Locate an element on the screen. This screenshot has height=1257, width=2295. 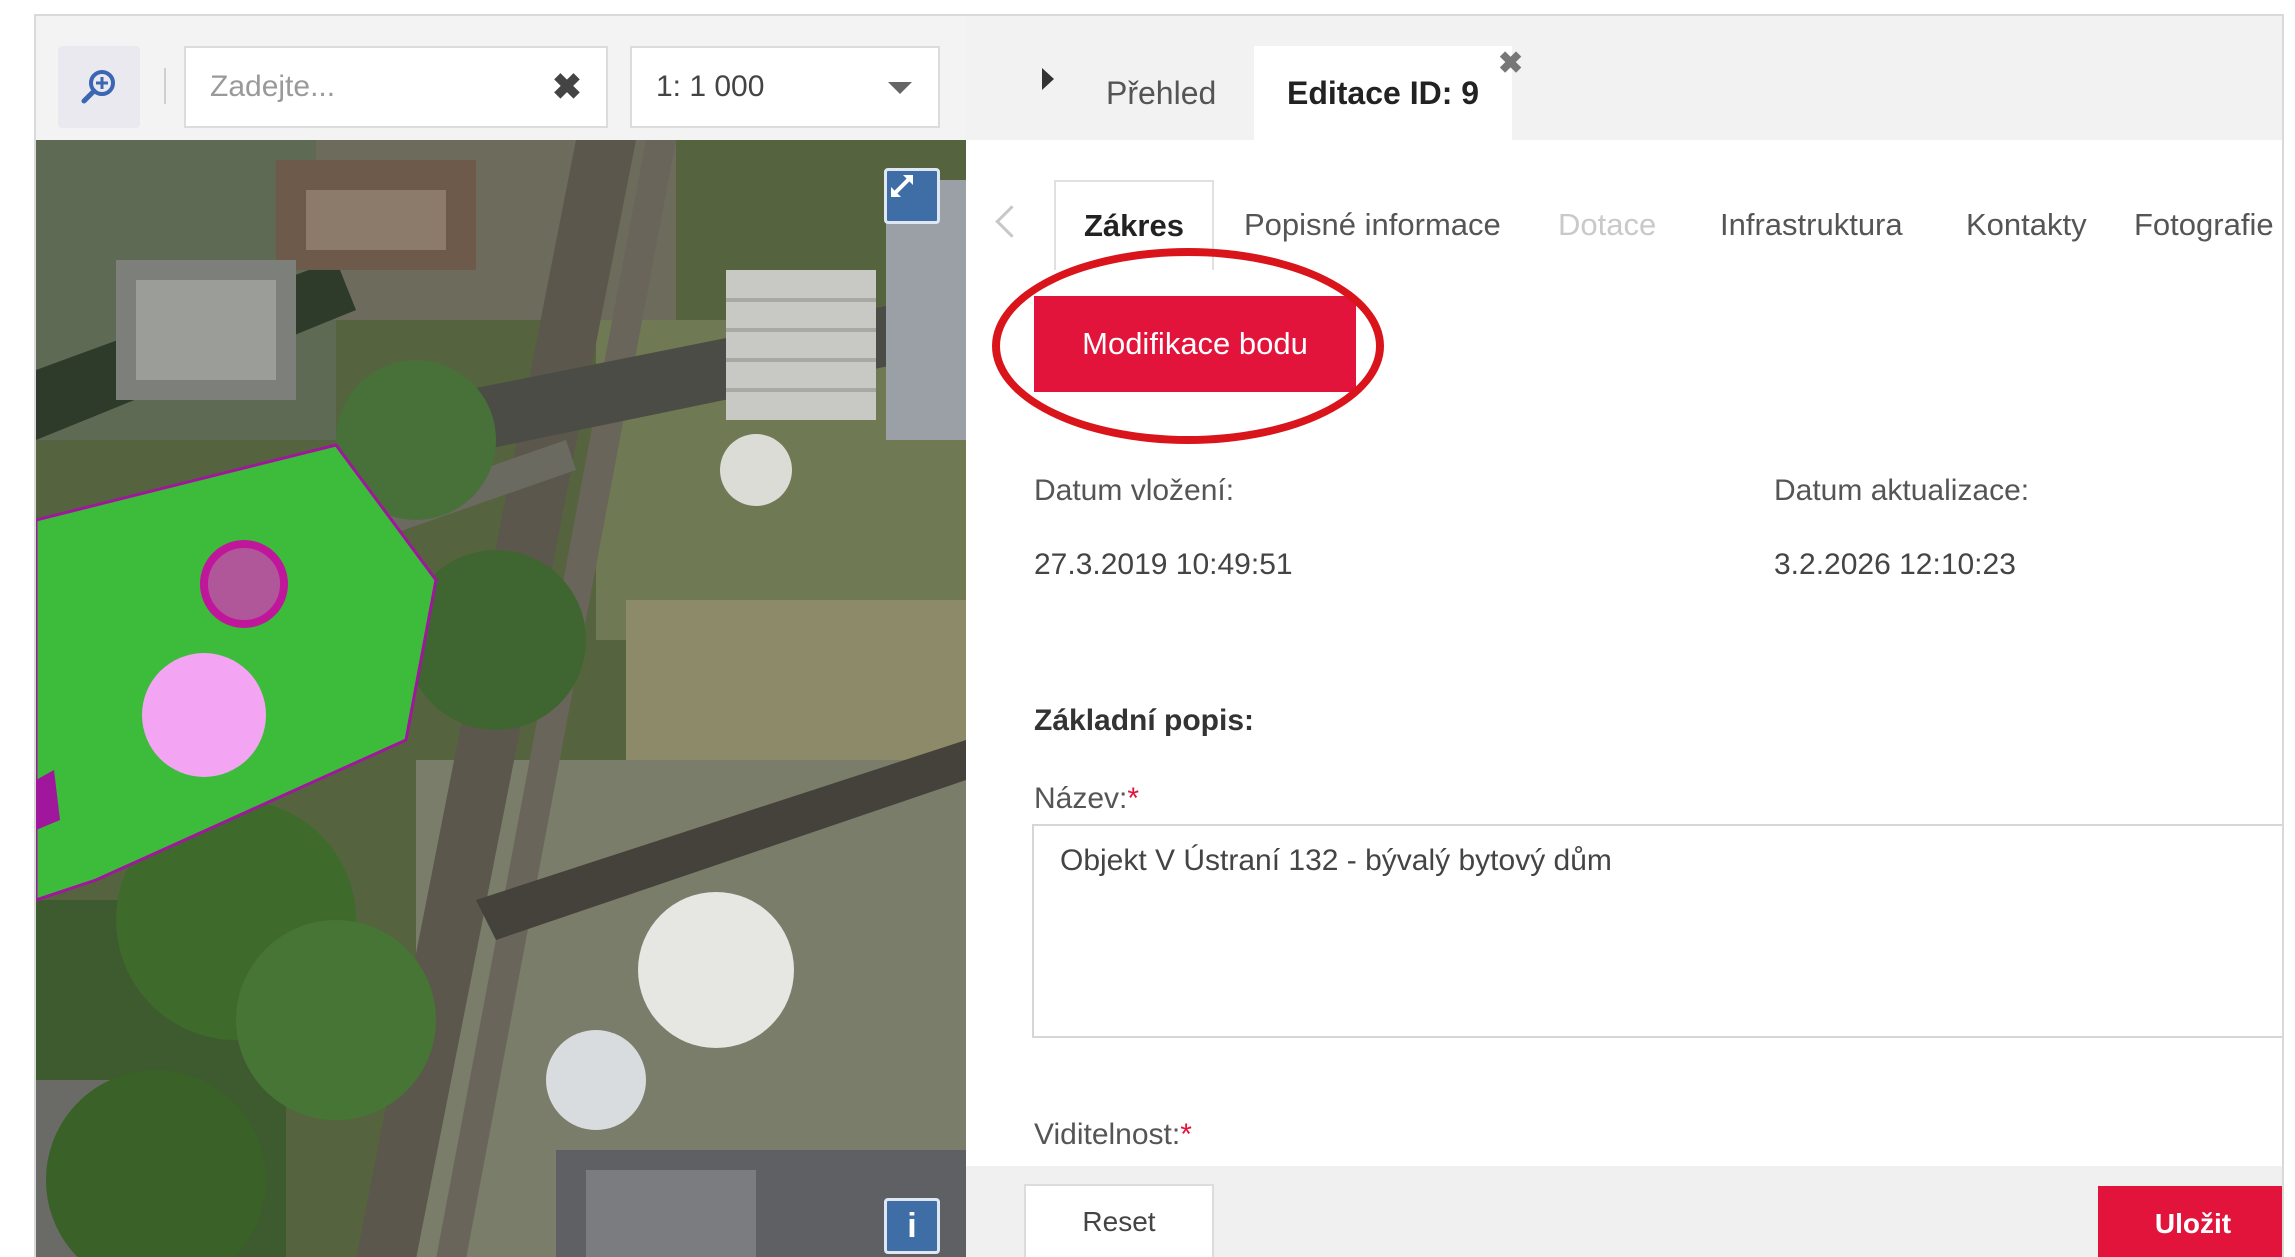
save-button: Uložit is located at coordinates (2190, 1221).